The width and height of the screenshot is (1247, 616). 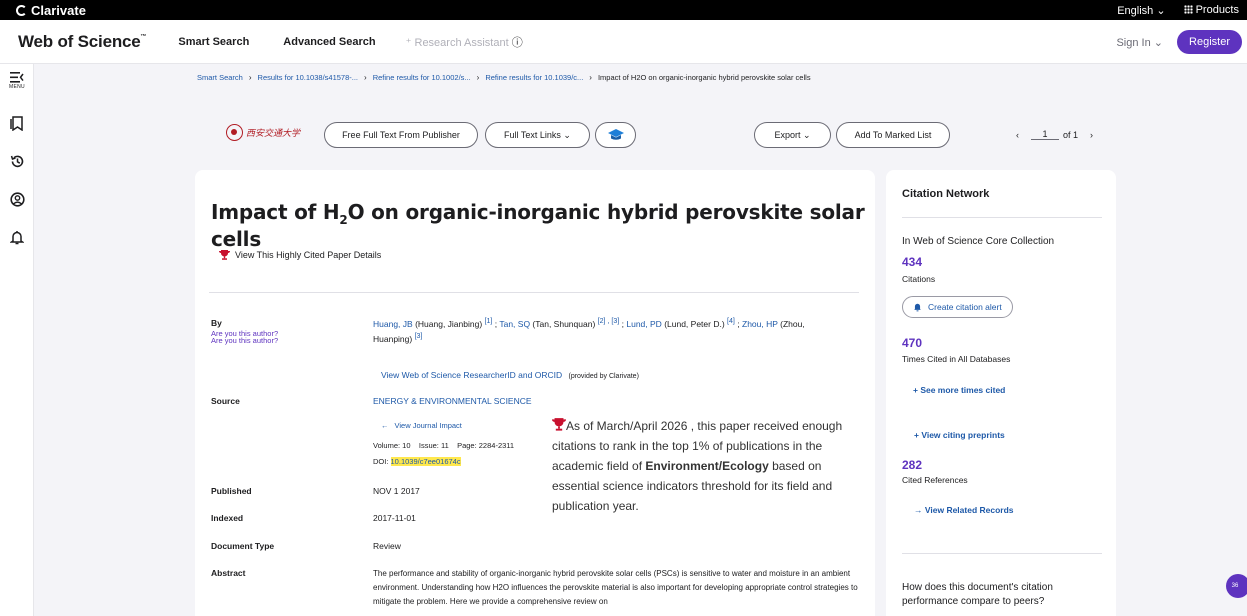 What do you see at coordinates (448, 323) in the screenshot?
I see `author-fullname: (Huang, Jianbing)` at bounding box center [448, 323].